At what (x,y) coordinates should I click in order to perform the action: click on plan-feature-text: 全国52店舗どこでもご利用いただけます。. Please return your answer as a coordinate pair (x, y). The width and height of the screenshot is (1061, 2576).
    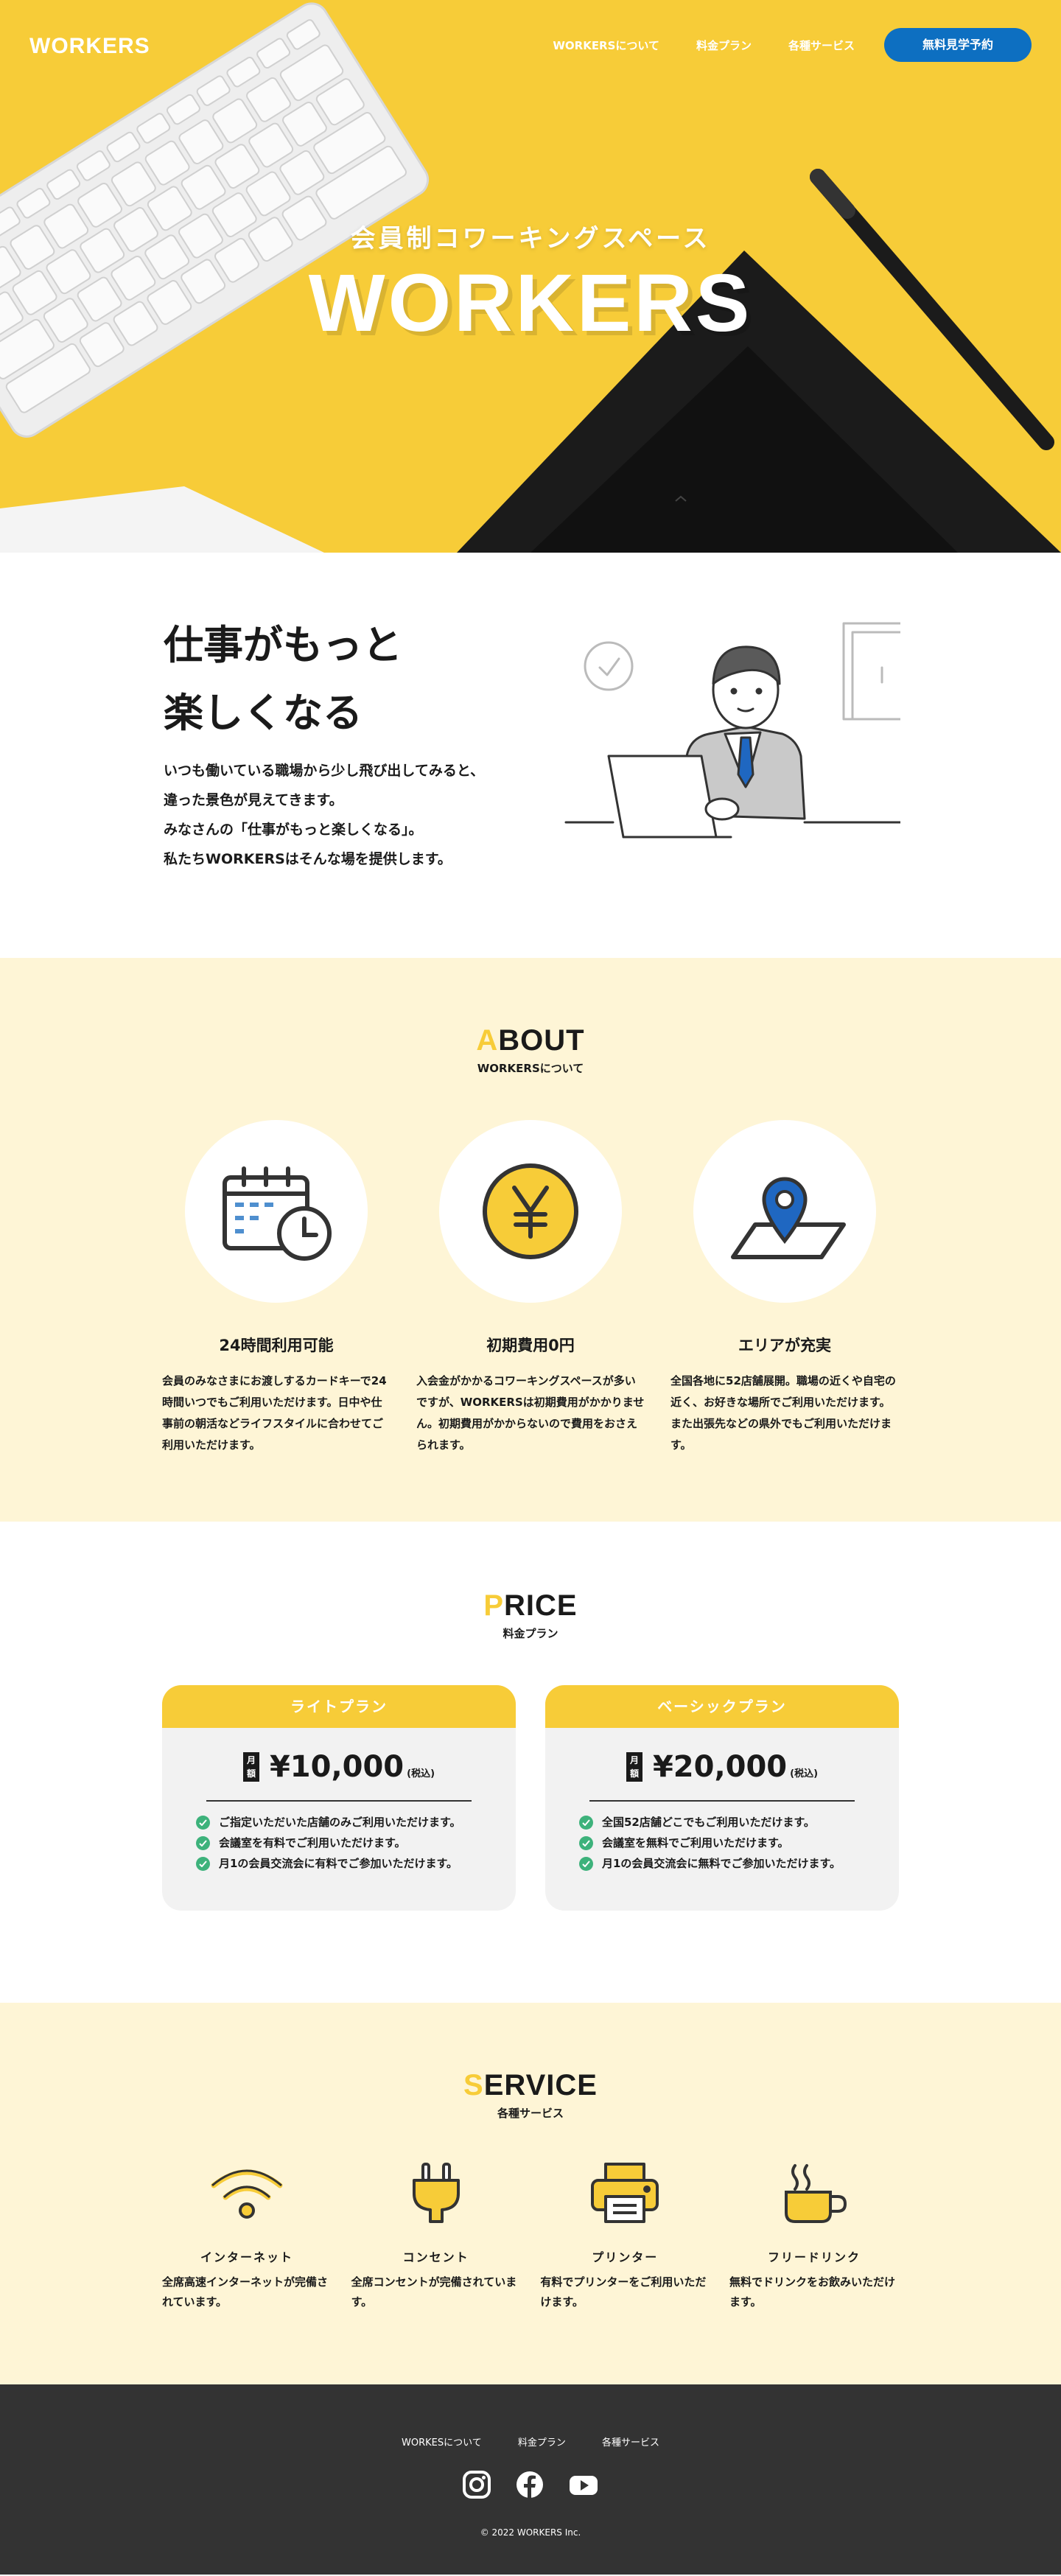
    Looking at the image, I should click on (709, 1822).